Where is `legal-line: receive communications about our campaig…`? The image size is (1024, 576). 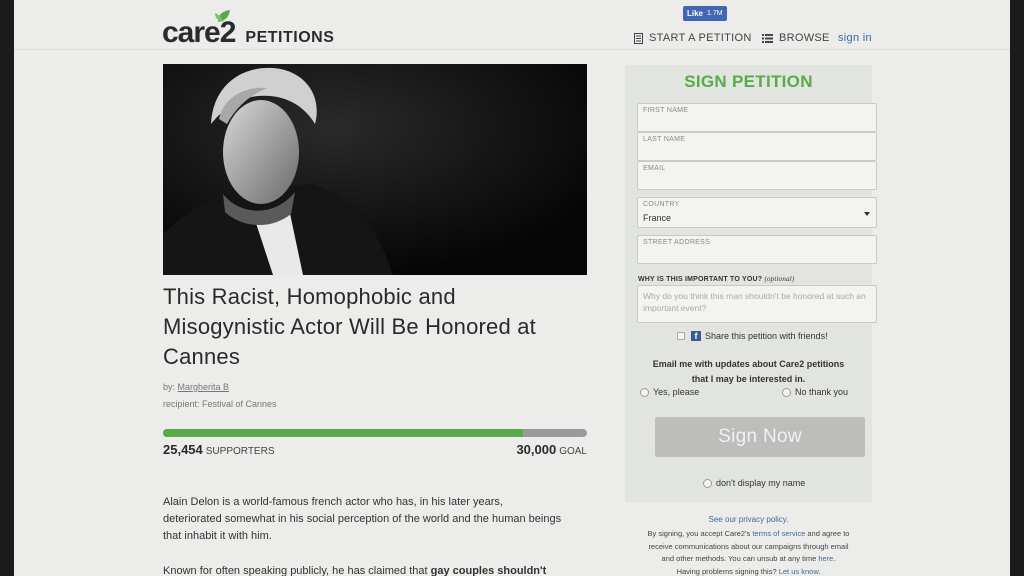 legal-line: receive communications about our campaig… is located at coordinates (748, 546).